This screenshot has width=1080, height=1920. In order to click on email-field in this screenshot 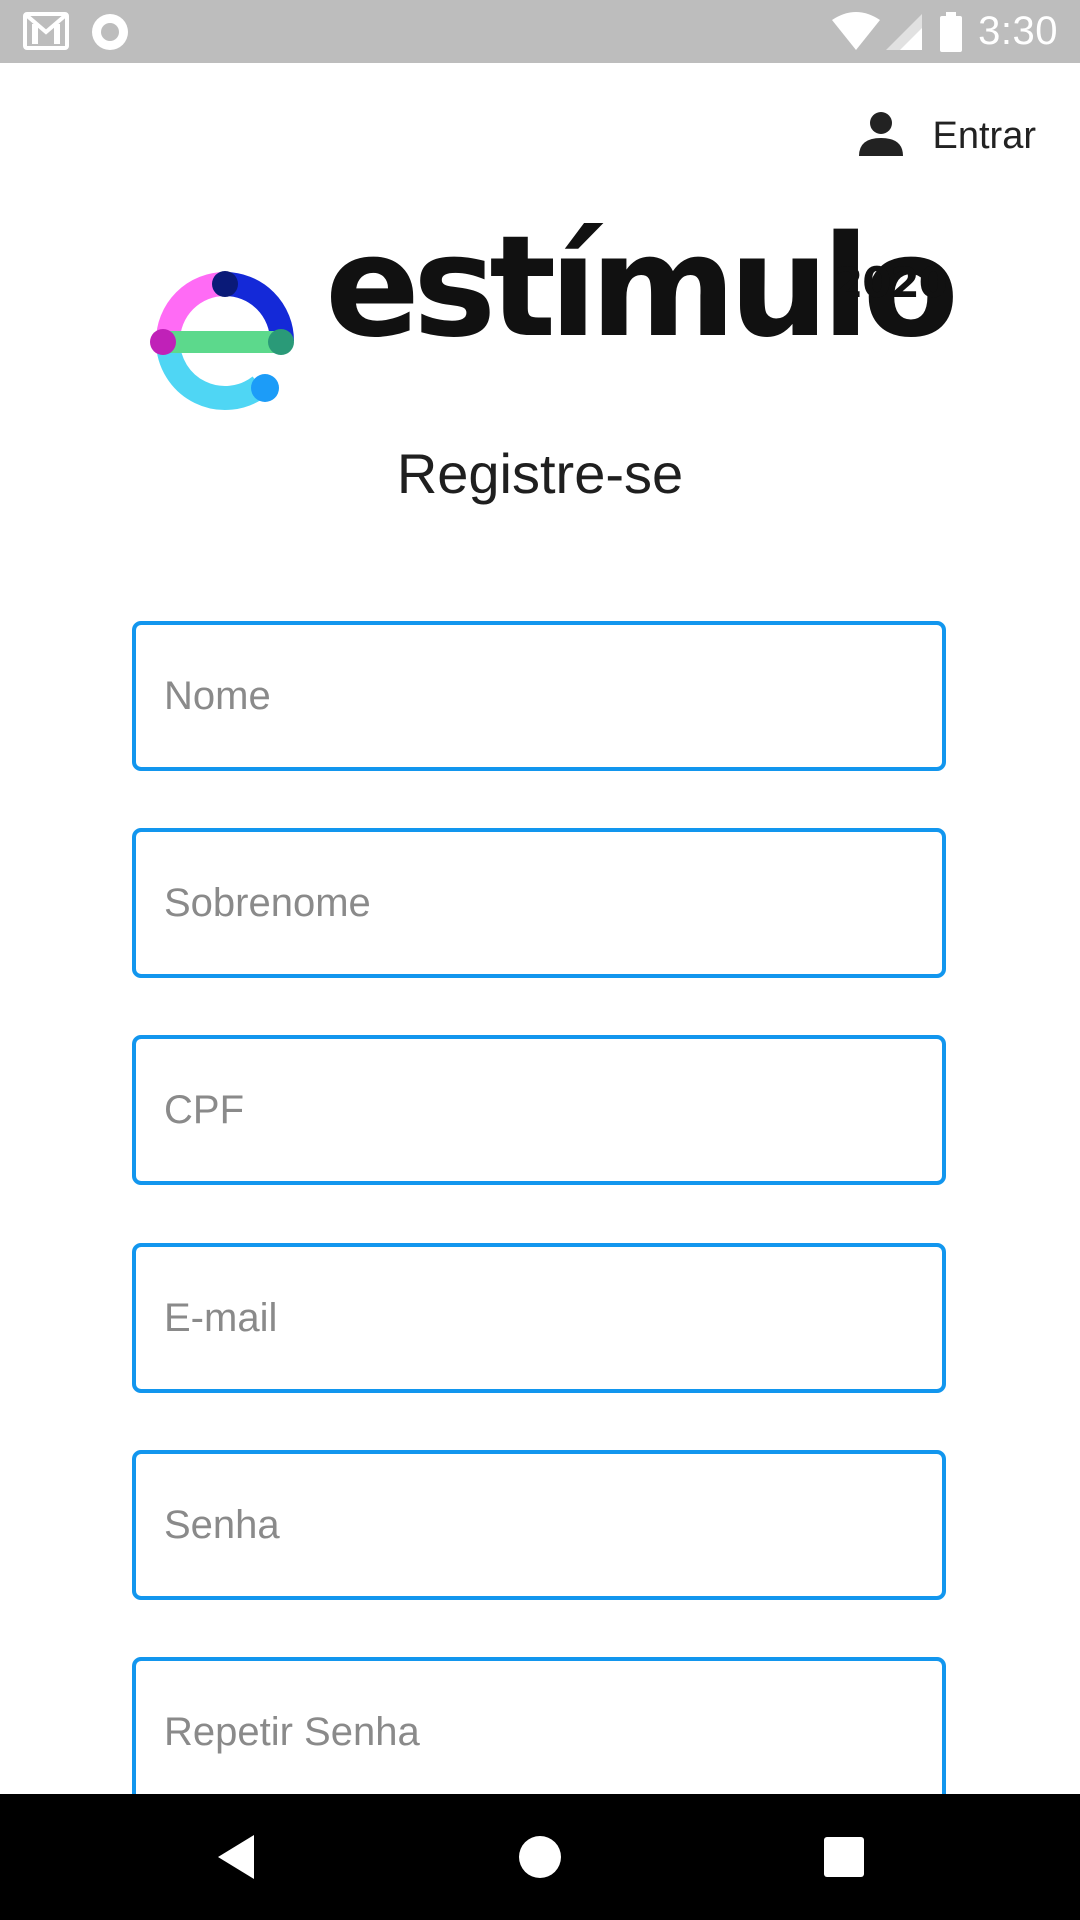, I will do `click(539, 1318)`.